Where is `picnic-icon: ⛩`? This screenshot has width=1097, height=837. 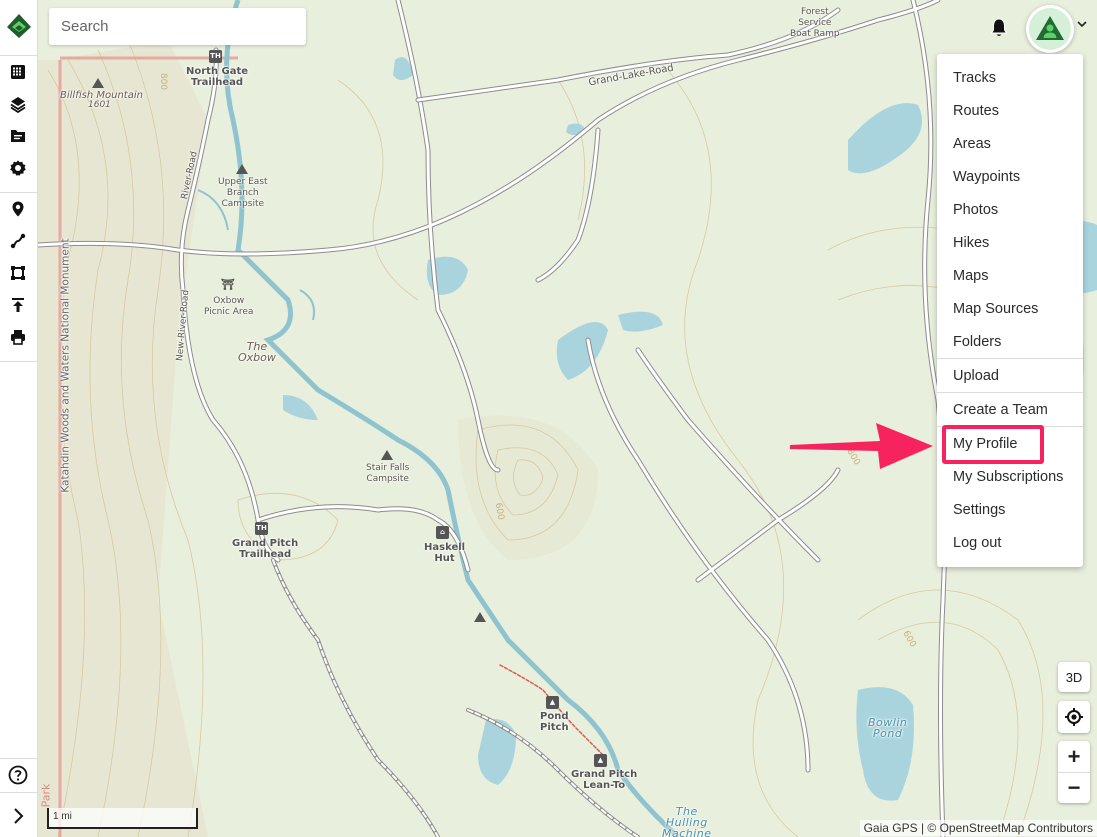
picnic-icon: ⛩ is located at coordinates (228, 284).